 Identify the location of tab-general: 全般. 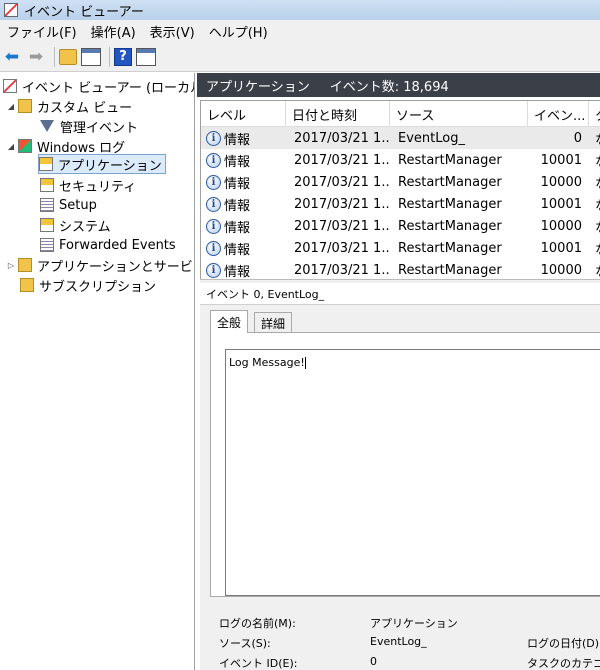
(229, 321).